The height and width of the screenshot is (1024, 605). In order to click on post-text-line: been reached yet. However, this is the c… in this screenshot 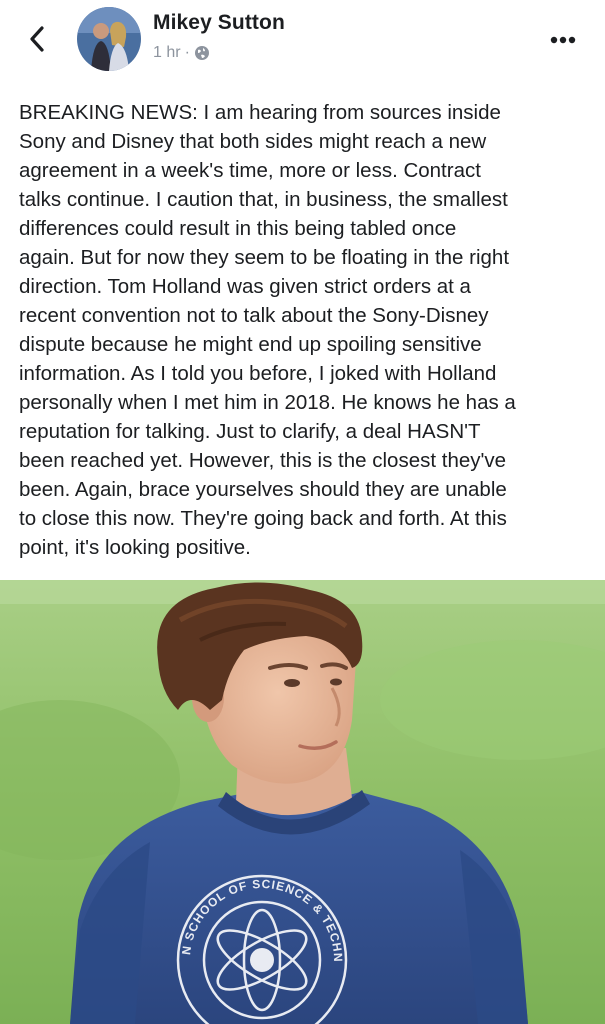, I will do `click(263, 460)`.